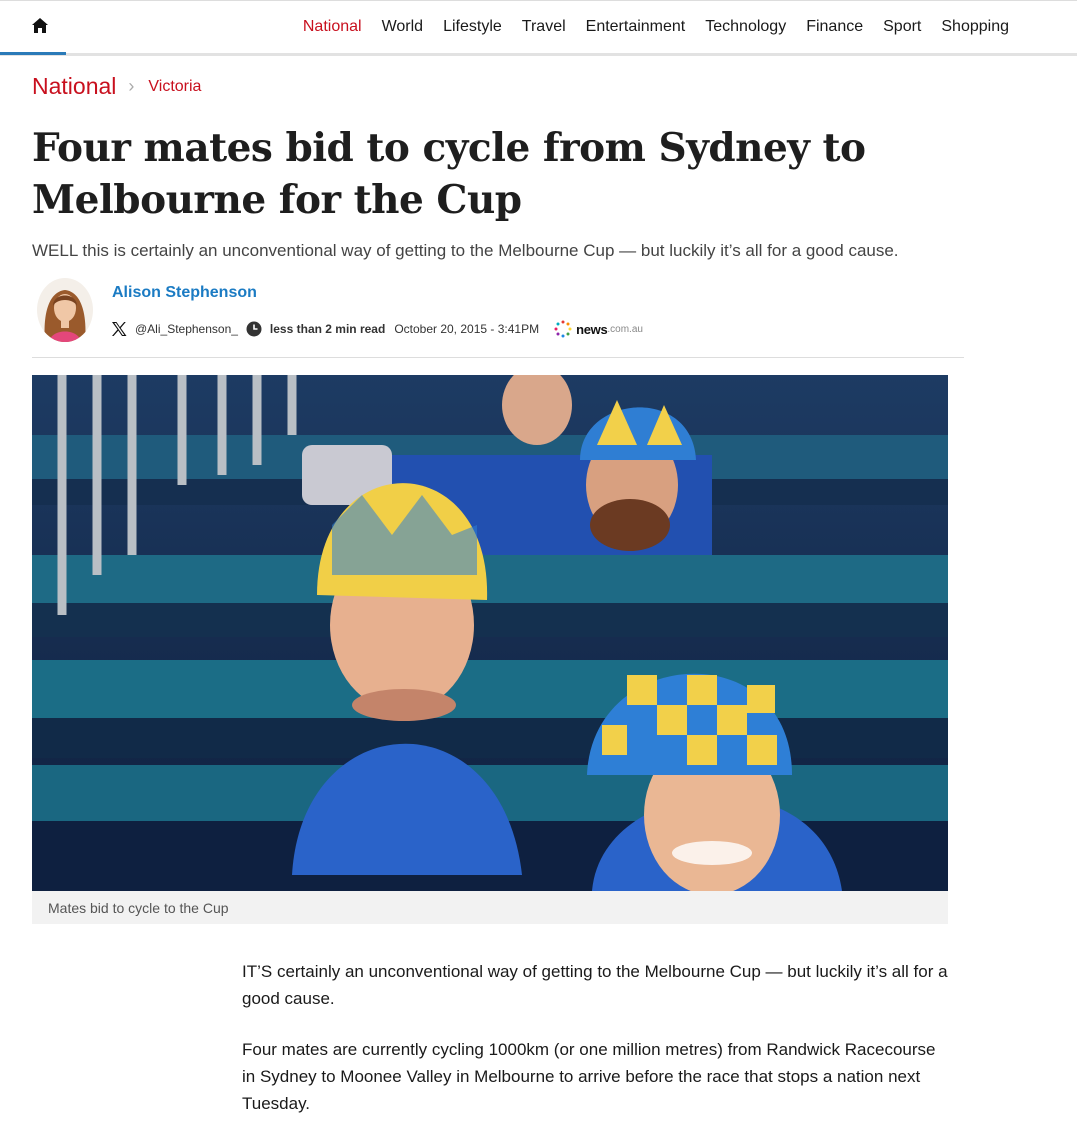 The image size is (1077, 1124). I want to click on home-active-indicator, so click(33, 53).